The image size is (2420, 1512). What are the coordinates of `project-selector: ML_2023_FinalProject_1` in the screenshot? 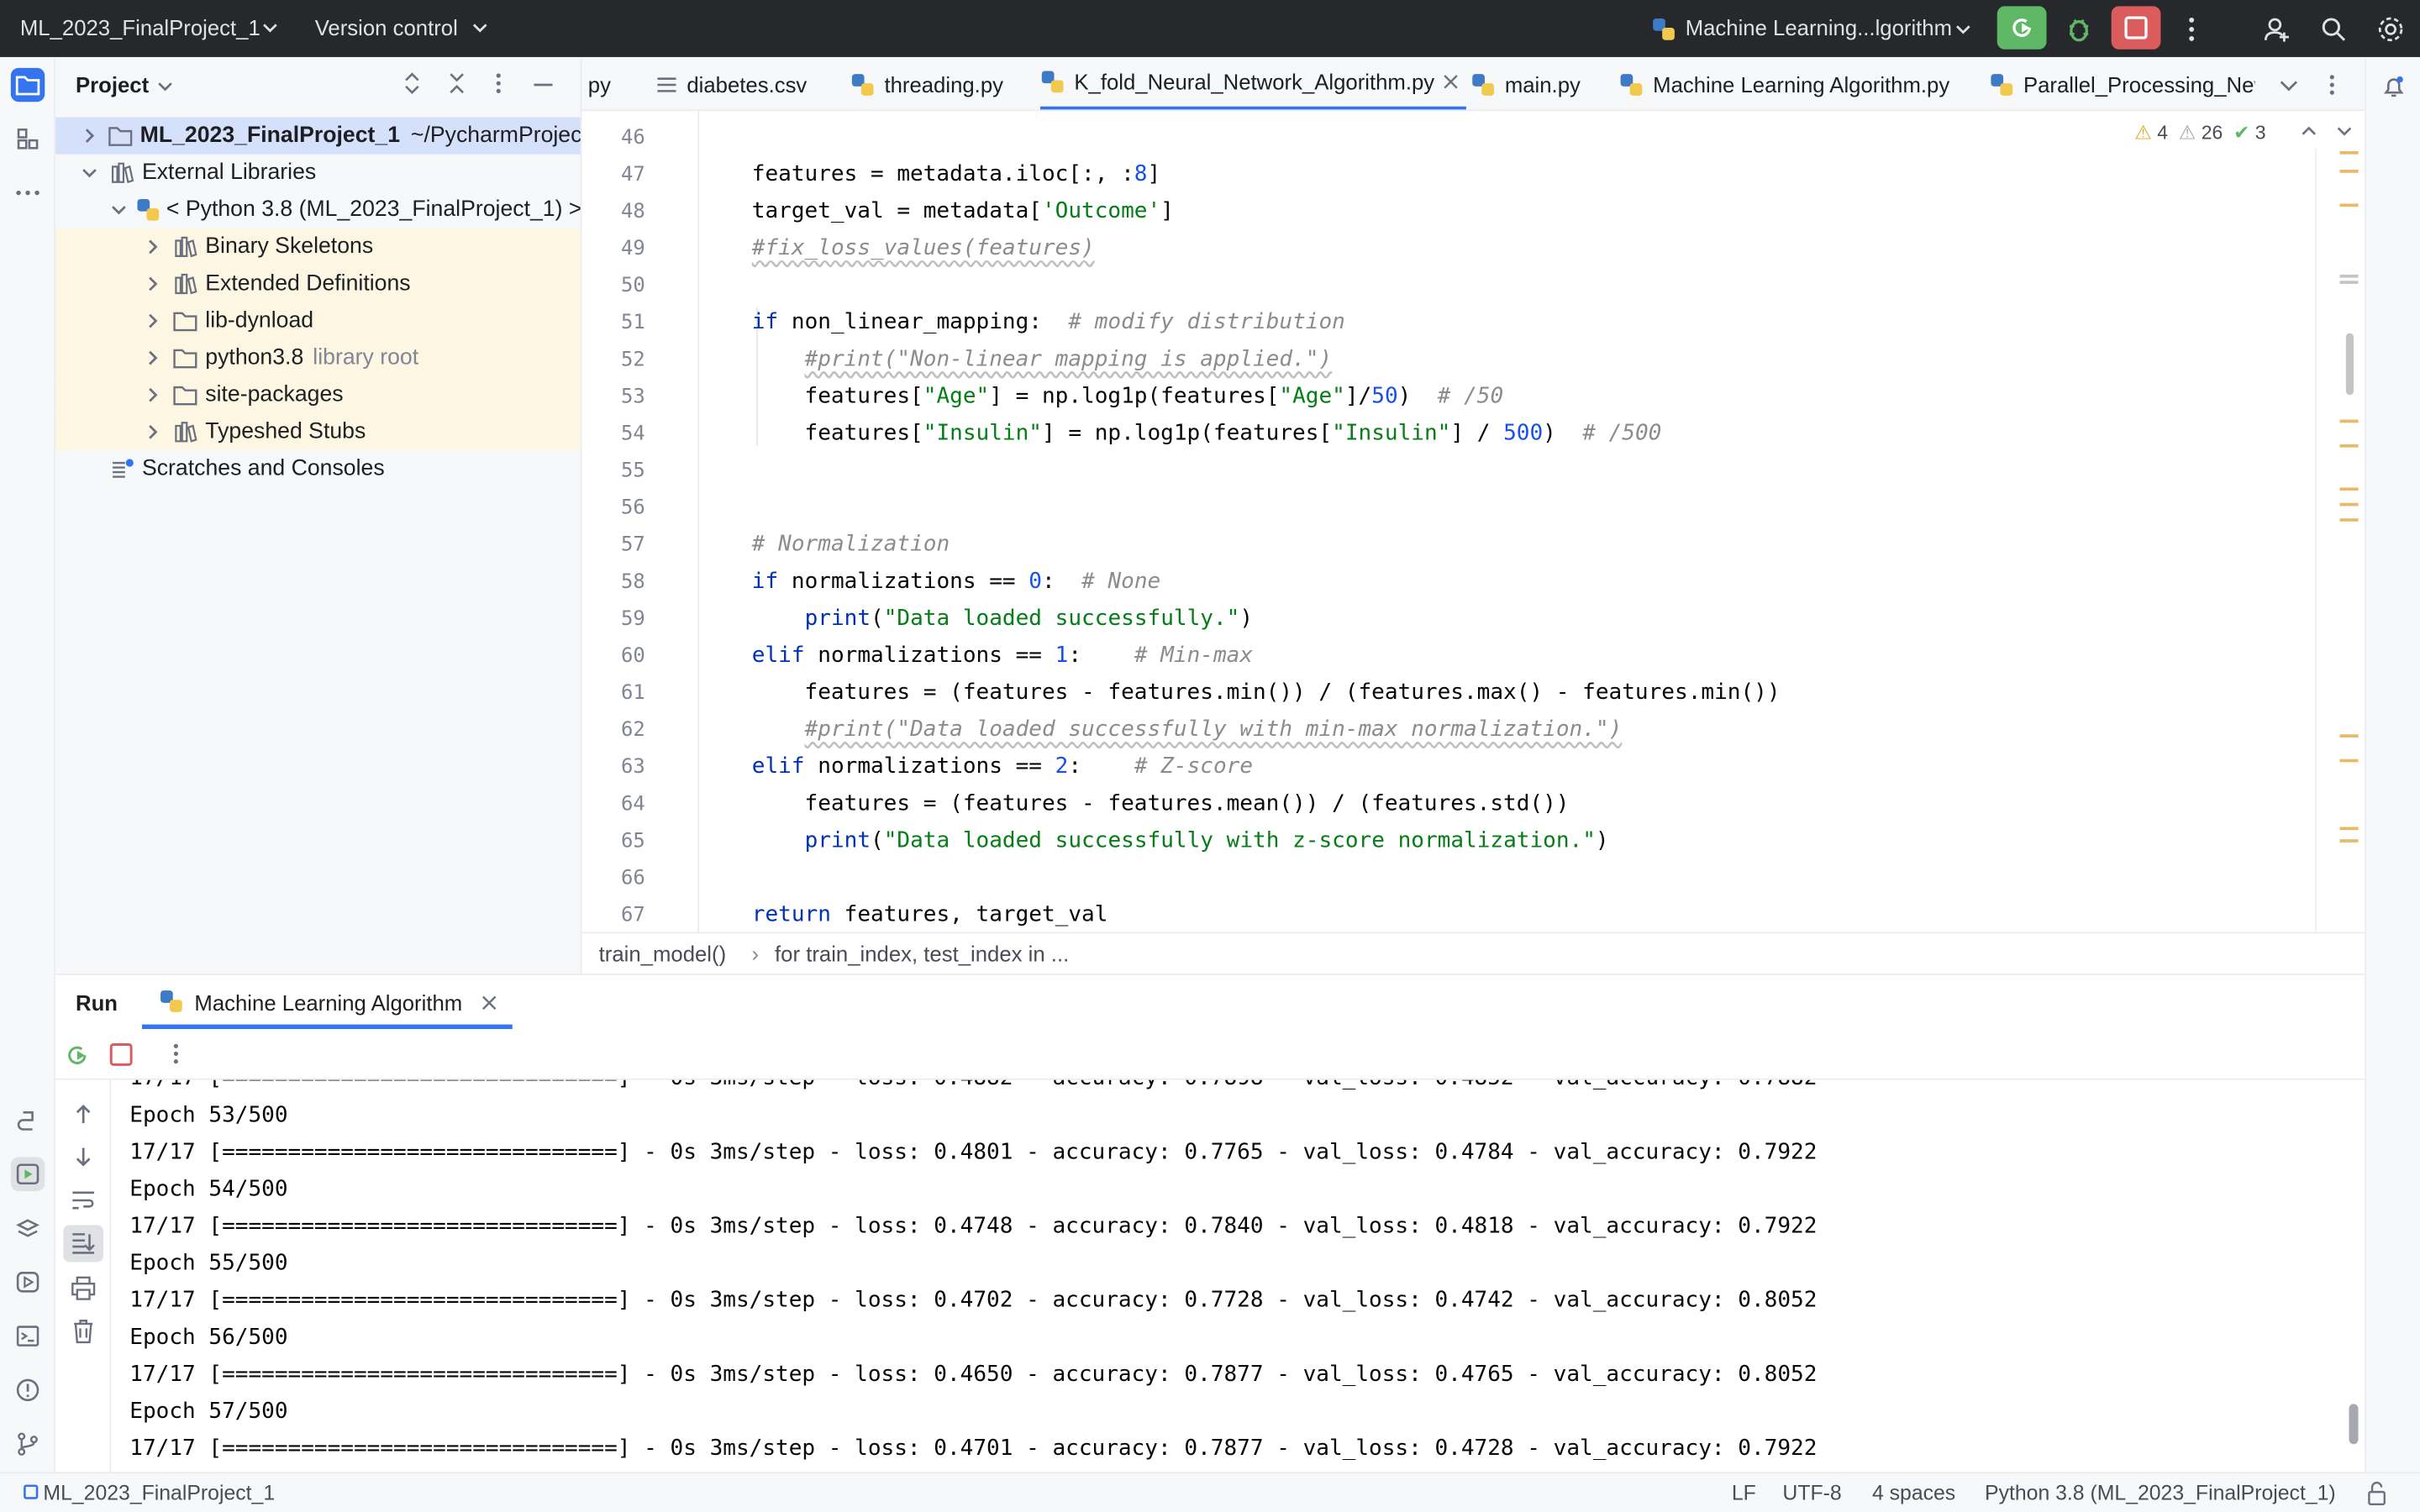 It's located at (140, 27).